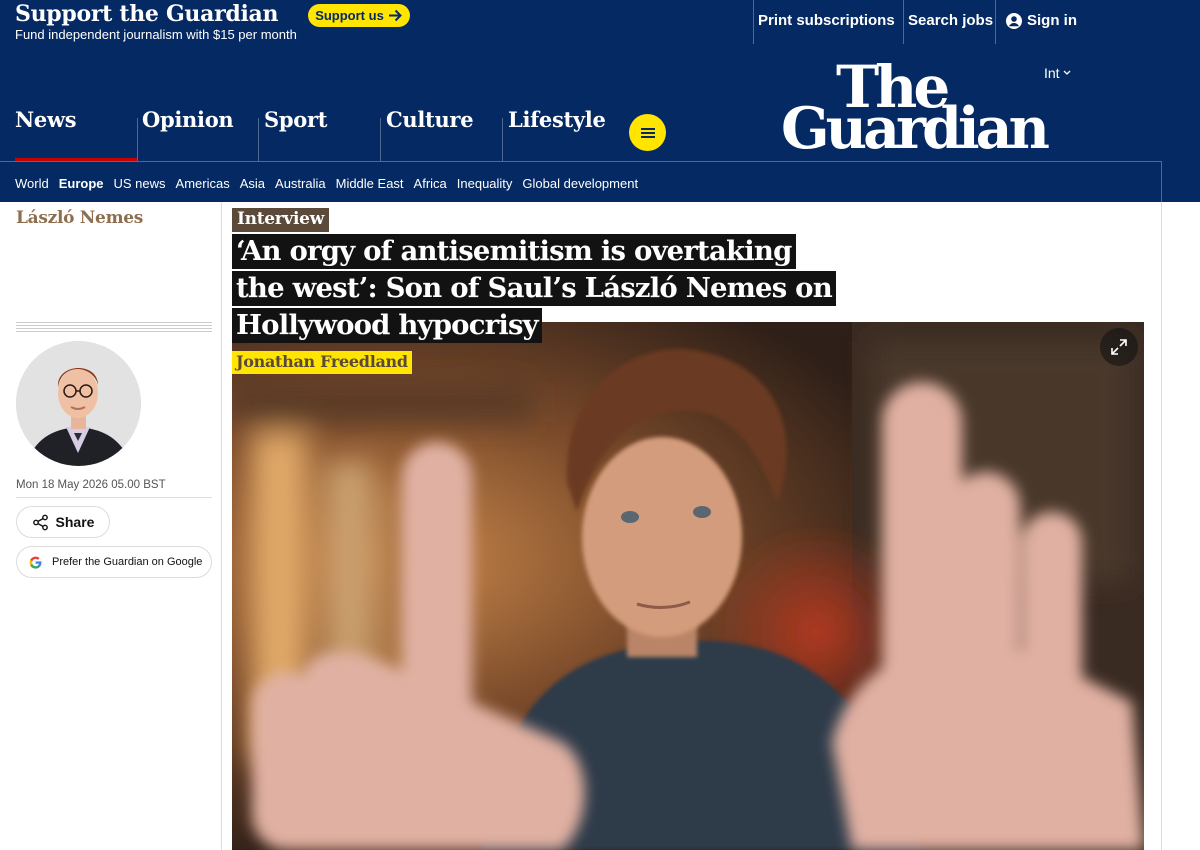  I want to click on pillar-opinion: Opinion, so click(188, 119).